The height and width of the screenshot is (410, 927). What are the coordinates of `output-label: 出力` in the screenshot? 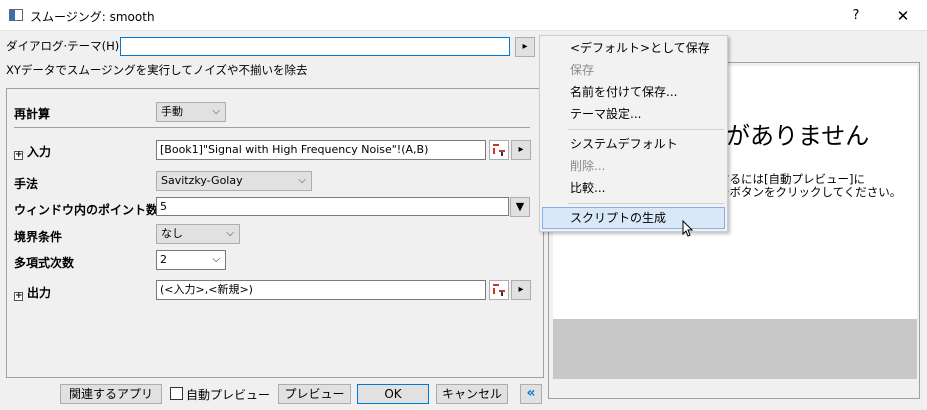 It's located at (39, 293).